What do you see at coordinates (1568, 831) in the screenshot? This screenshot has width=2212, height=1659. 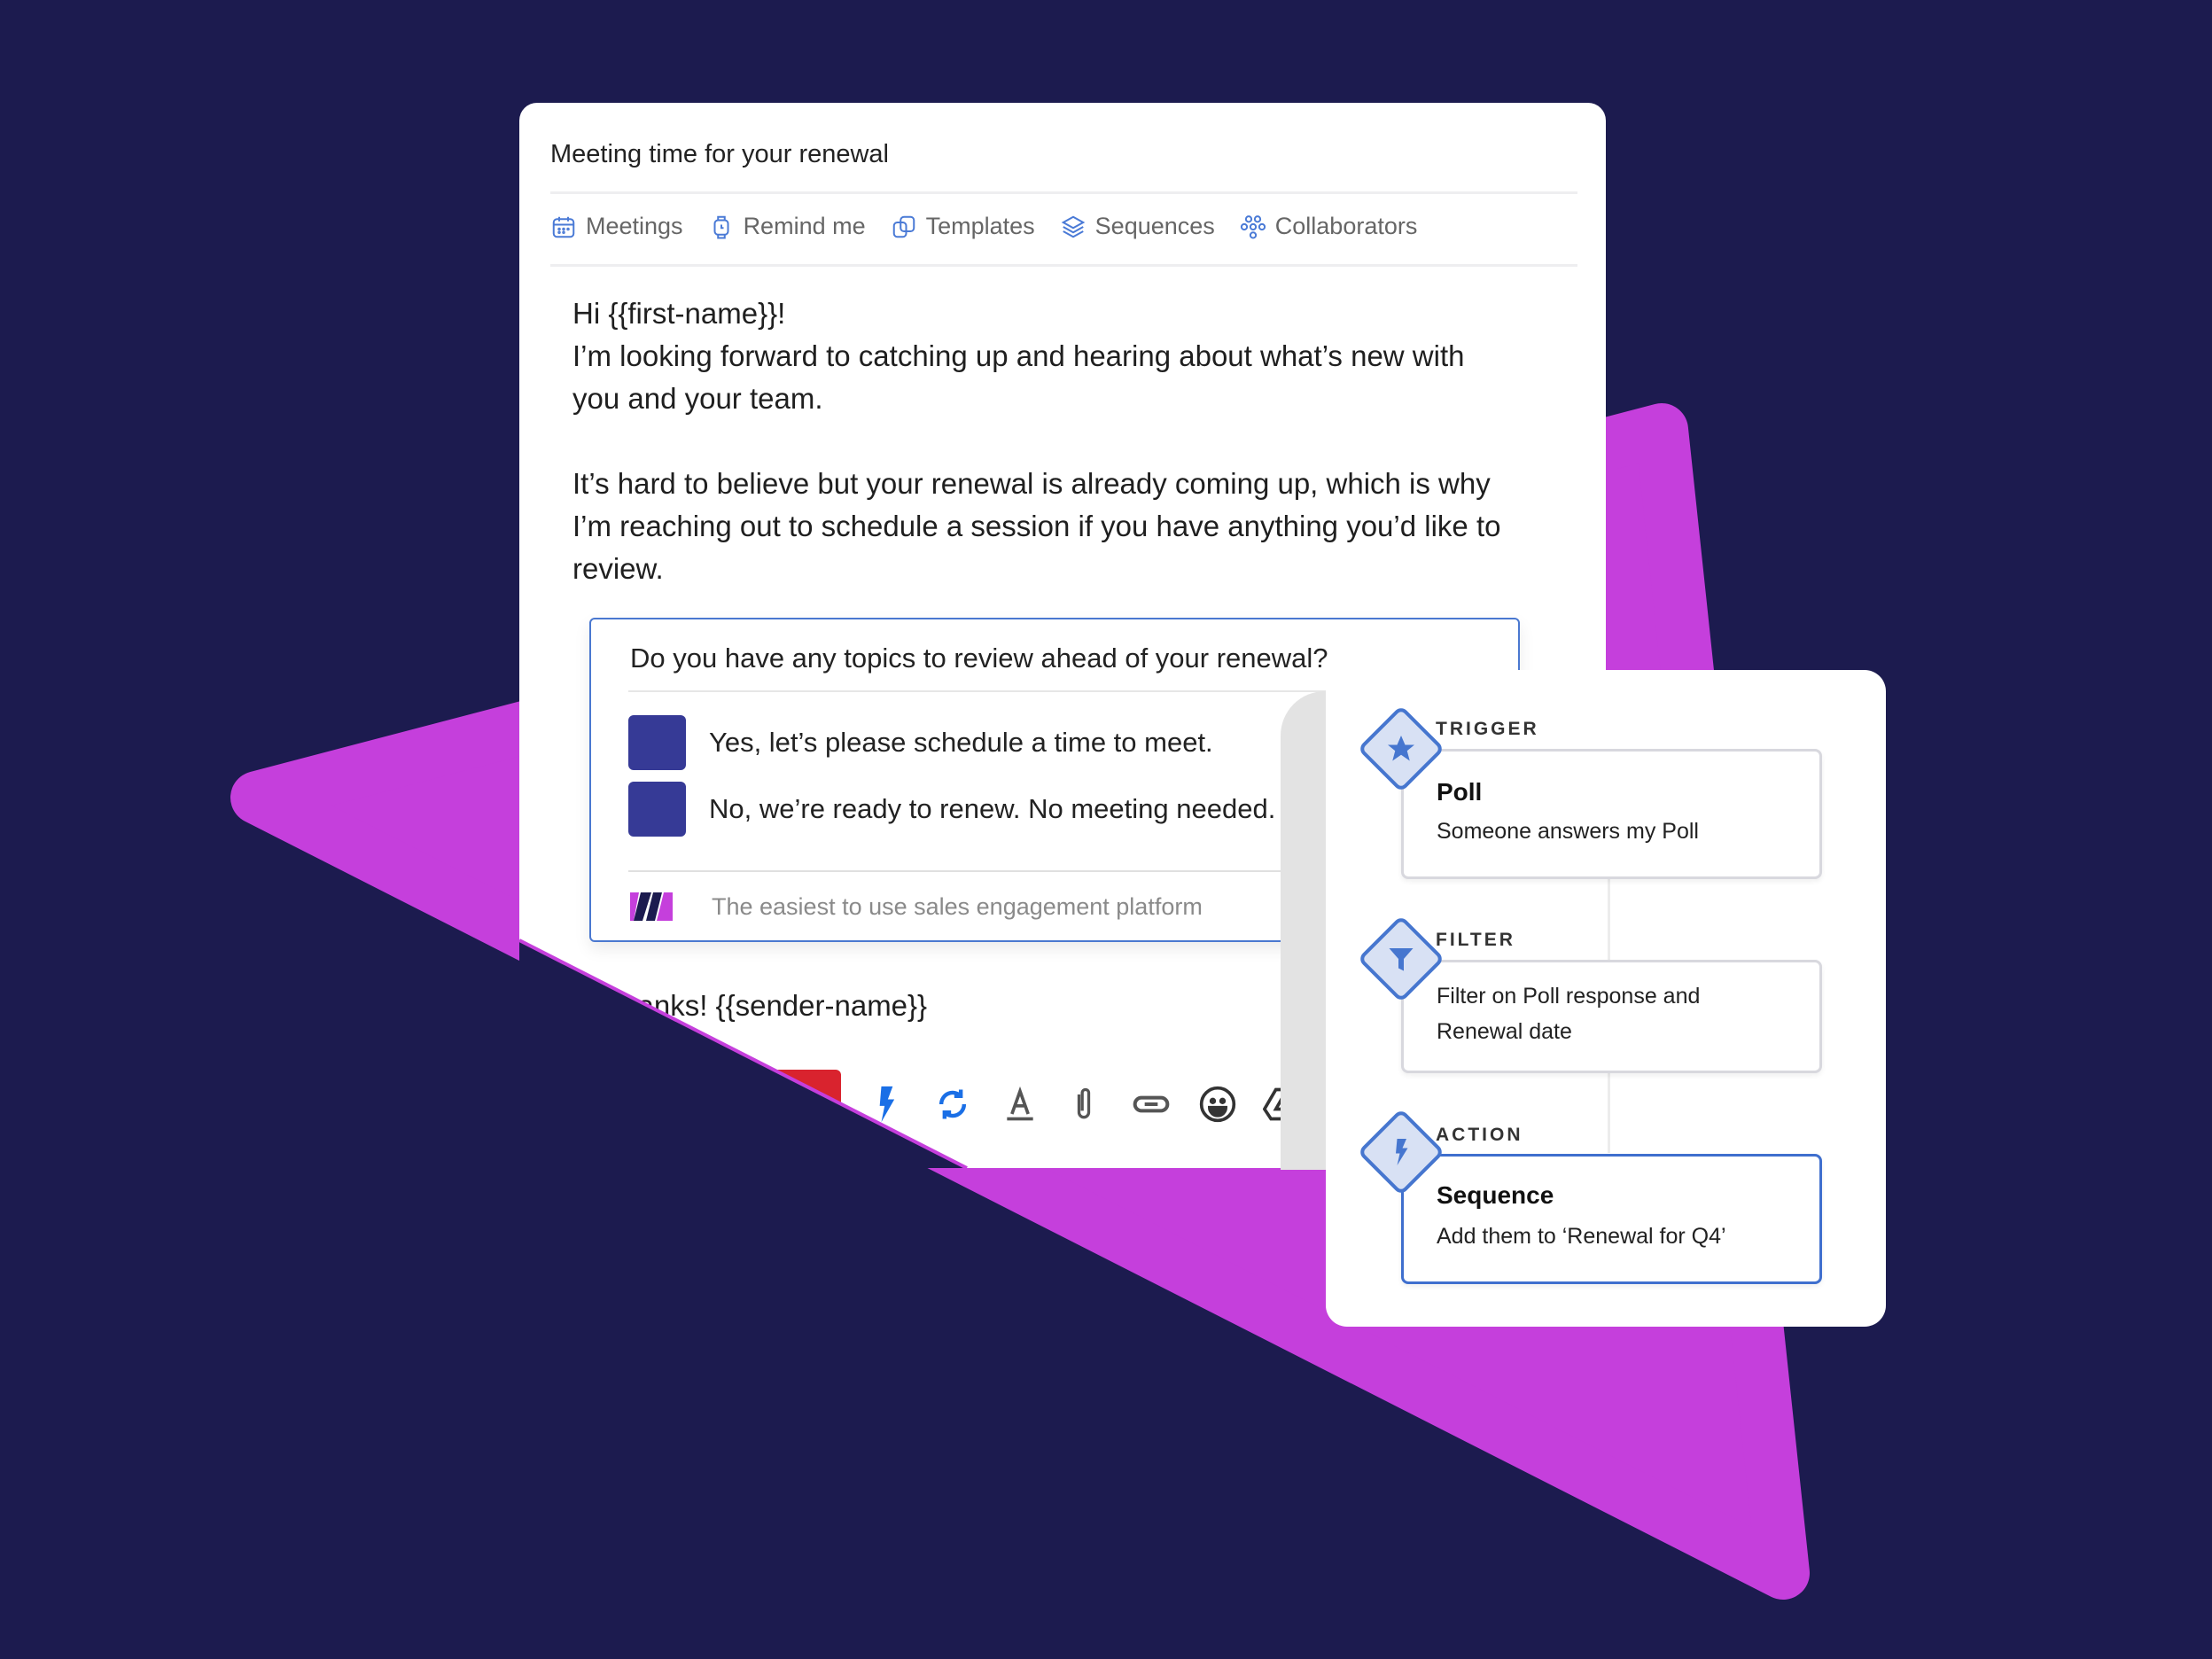 I see `step-description: Someone answers my Poll` at bounding box center [1568, 831].